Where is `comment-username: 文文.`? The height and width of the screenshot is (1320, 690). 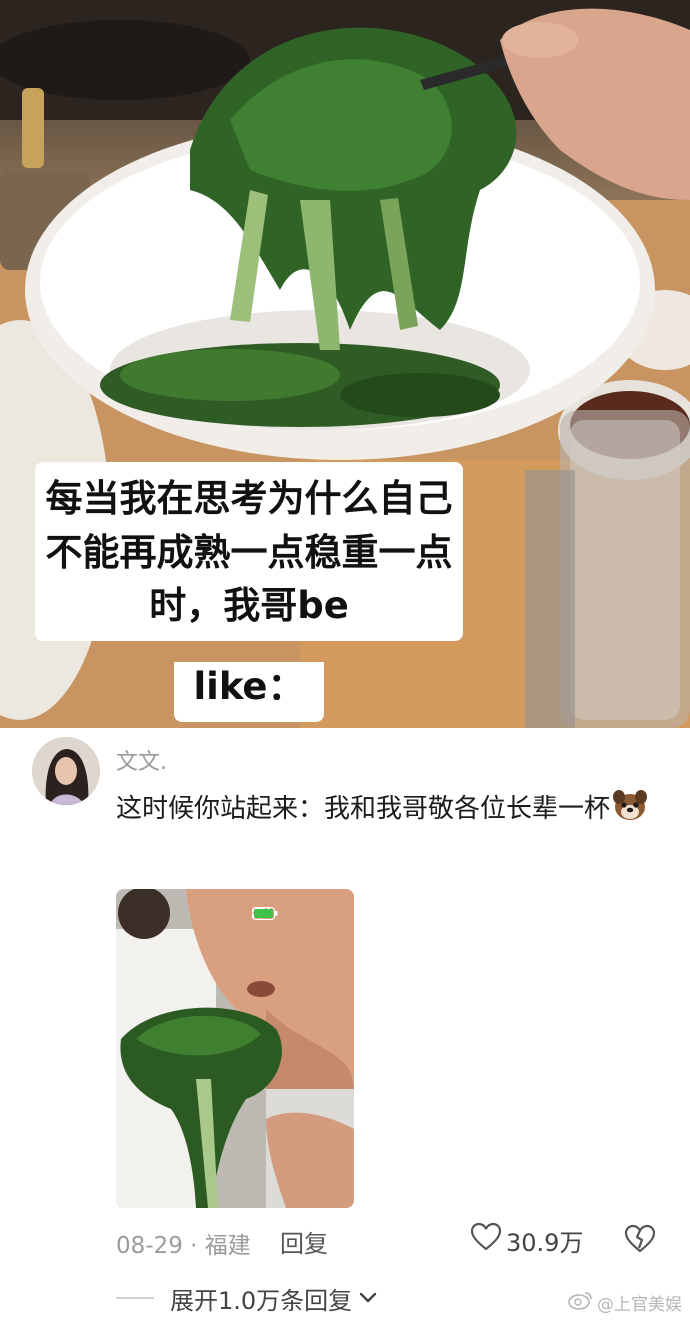
comment-username: 文文. is located at coordinates (141, 760).